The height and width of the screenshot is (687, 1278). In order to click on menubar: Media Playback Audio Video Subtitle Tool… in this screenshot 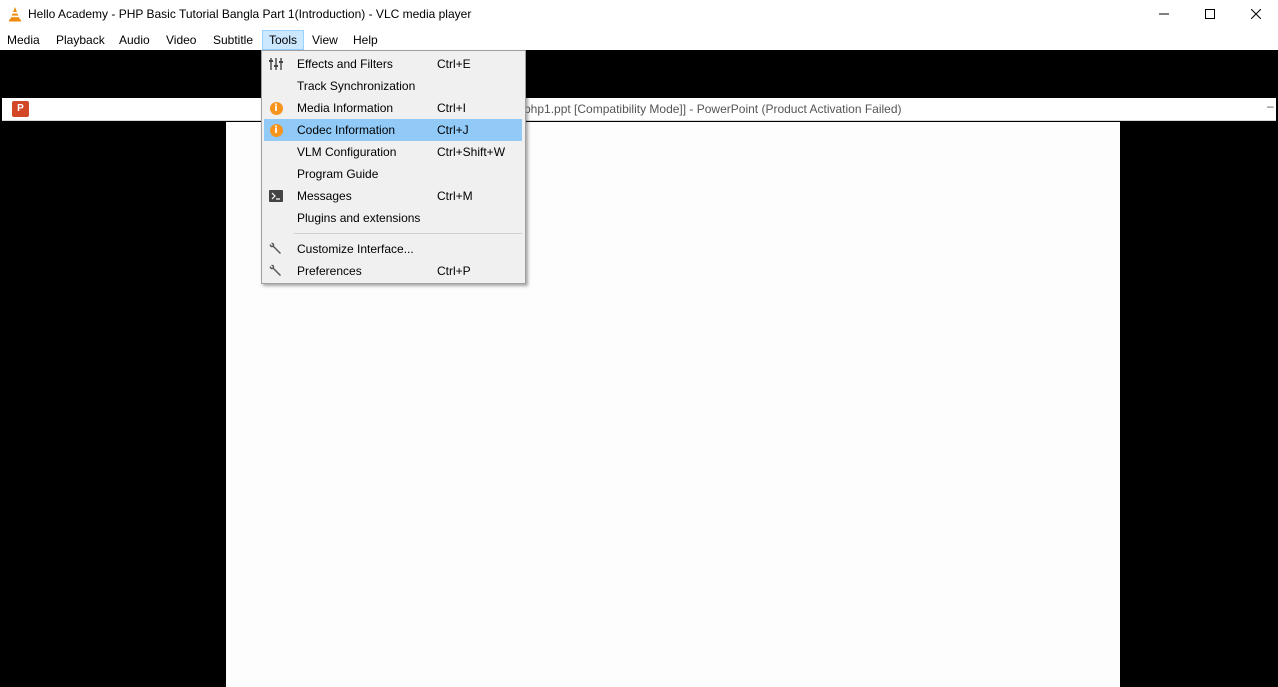, I will do `click(639, 39)`.